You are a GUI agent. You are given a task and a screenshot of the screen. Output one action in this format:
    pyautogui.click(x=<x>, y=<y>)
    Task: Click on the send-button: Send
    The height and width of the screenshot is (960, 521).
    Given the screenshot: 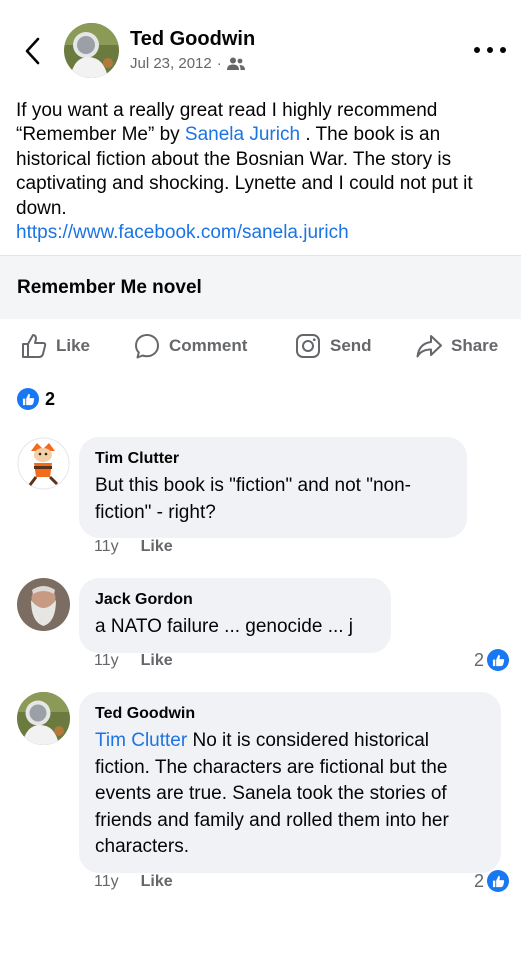 What is the action you would take?
    pyautogui.click(x=333, y=346)
    